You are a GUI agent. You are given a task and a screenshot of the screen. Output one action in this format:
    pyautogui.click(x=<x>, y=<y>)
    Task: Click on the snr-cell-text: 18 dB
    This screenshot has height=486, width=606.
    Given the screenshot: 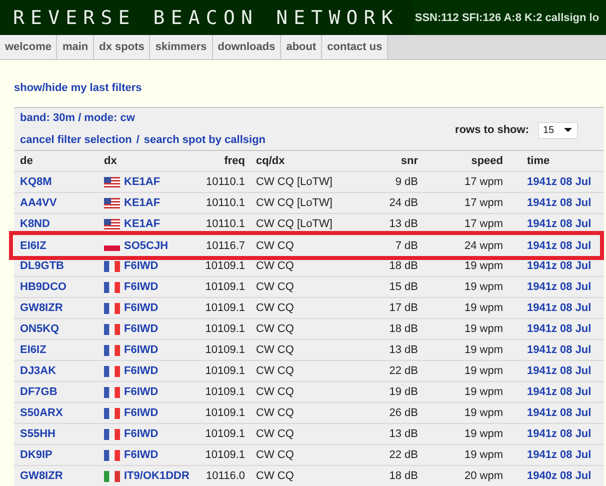 What is the action you would take?
    pyautogui.click(x=403, y=329)
    